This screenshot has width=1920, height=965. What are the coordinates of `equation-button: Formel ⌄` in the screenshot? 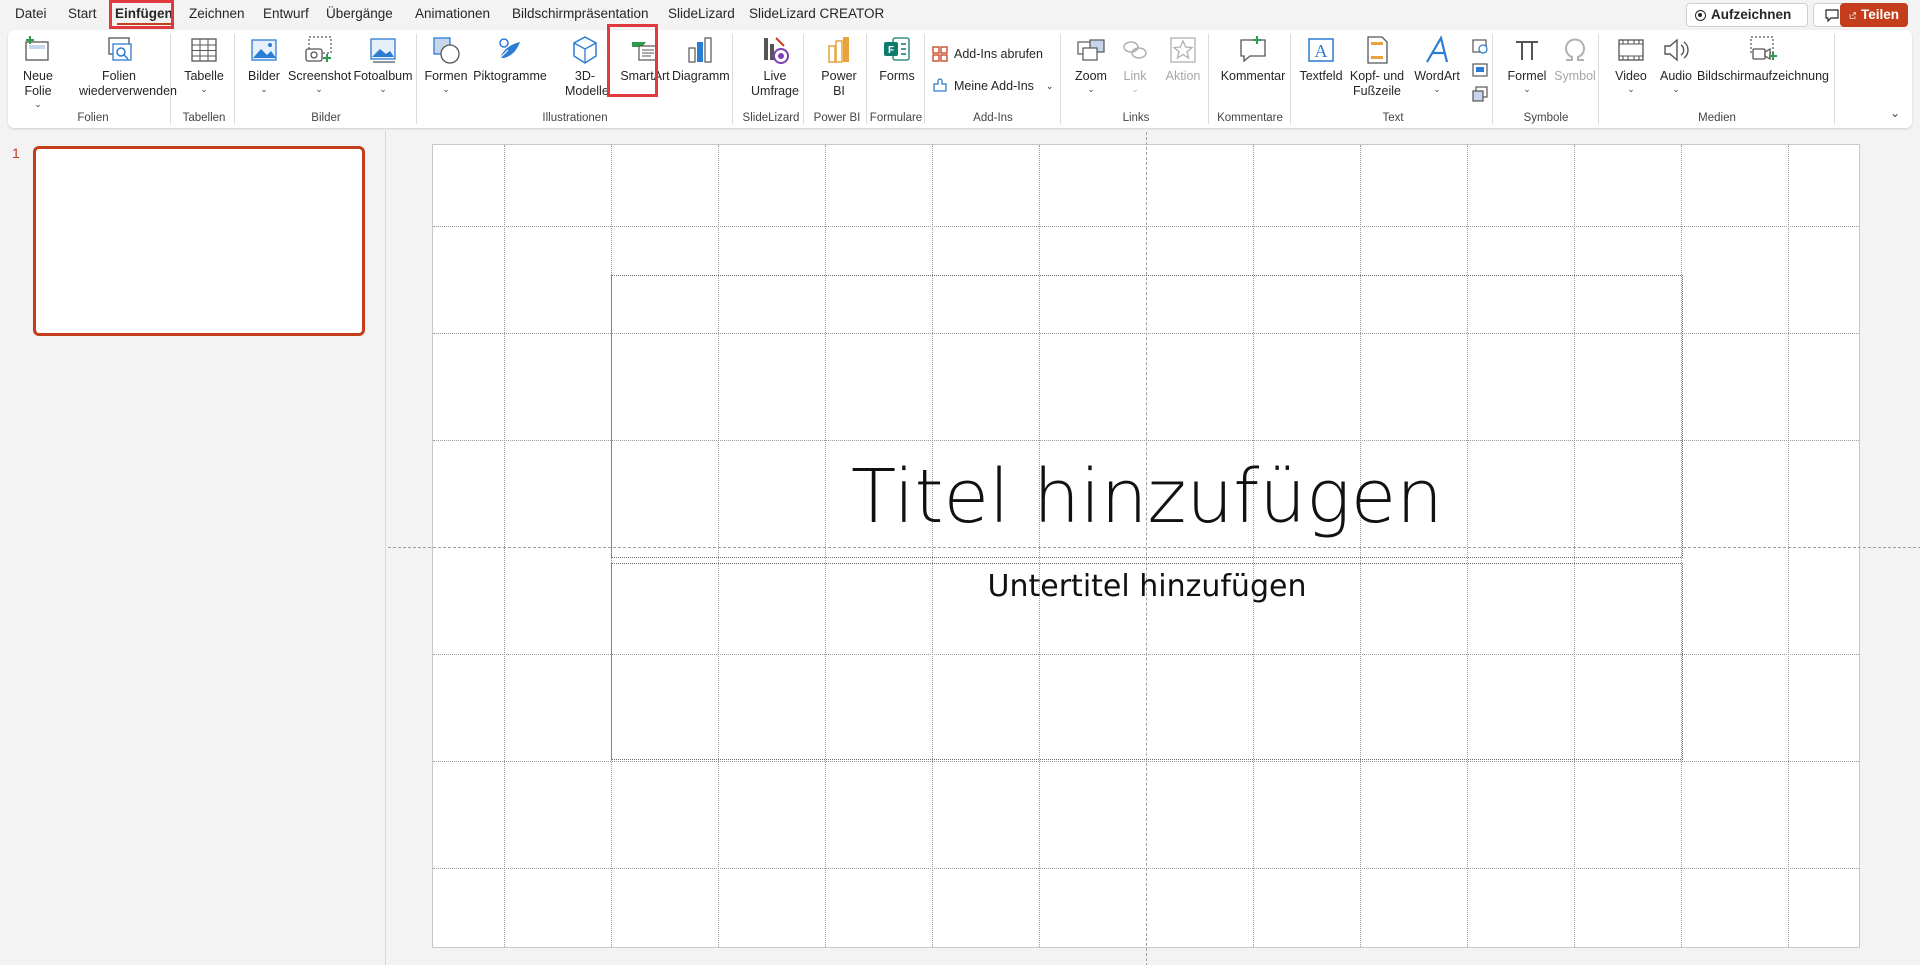 It's located at (1527, 62).